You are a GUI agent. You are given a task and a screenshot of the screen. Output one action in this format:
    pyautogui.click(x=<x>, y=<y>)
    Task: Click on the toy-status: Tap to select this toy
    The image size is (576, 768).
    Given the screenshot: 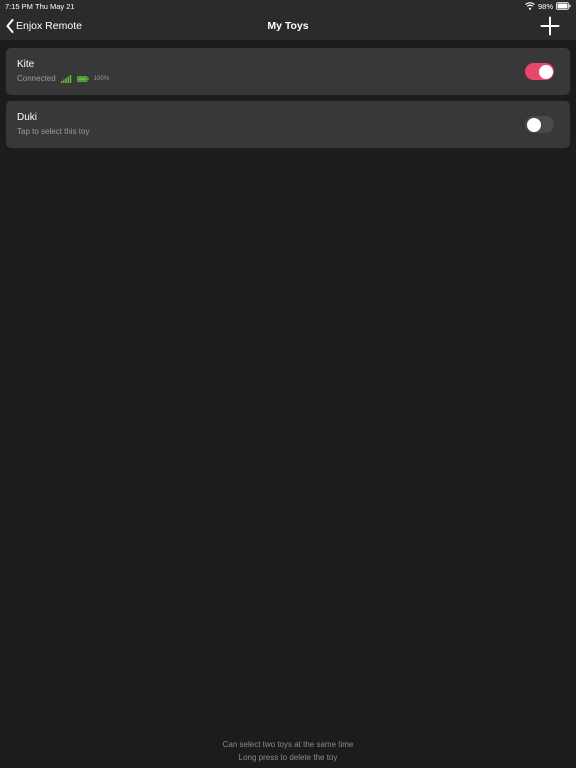 What is the action you would take?
    pyautogui.click(x=53, y=131)
    